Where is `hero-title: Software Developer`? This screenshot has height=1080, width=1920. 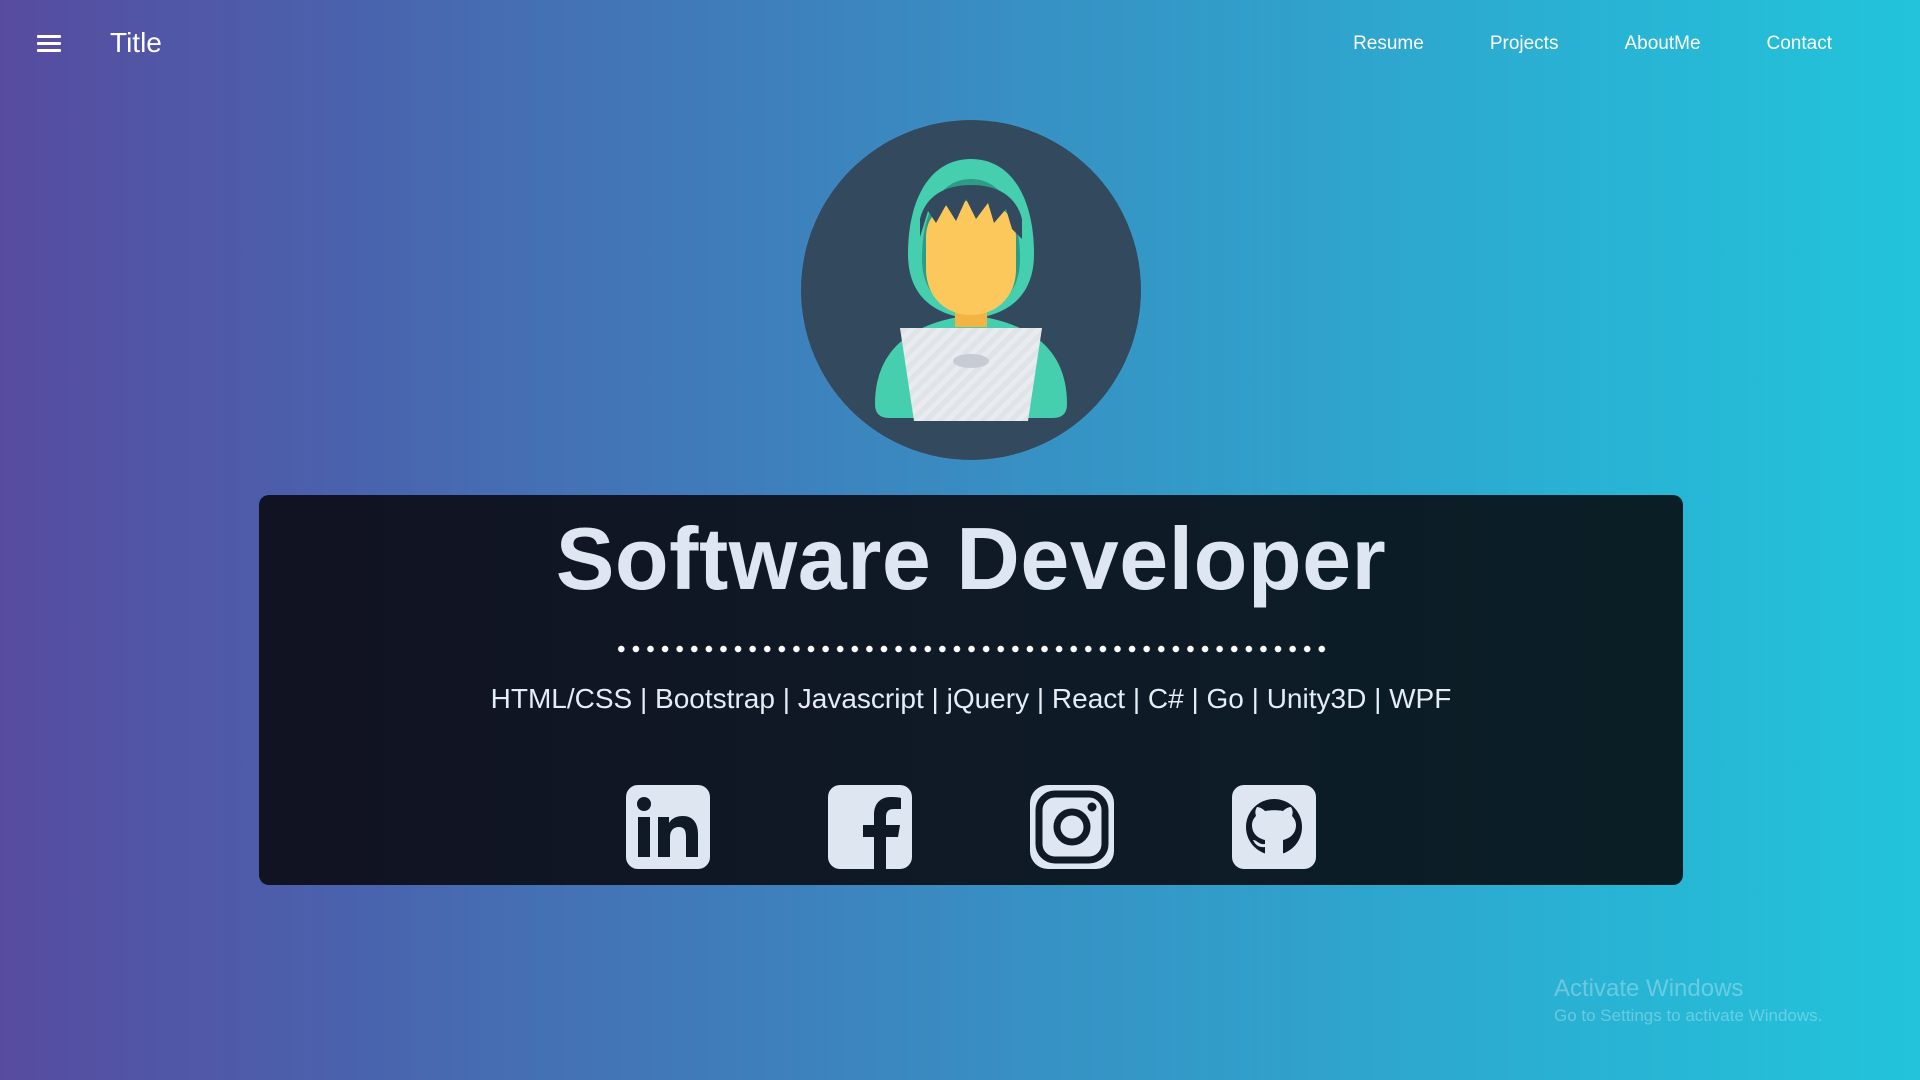 hero-title: Software Developer is located at coordinates (971, 558).